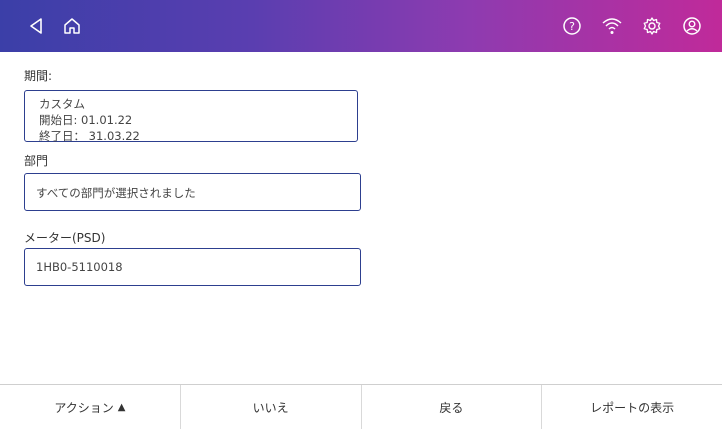 The width and height of the screenshot is (722, 429). I want to click on back-label: 戻る, so click(451, 407).